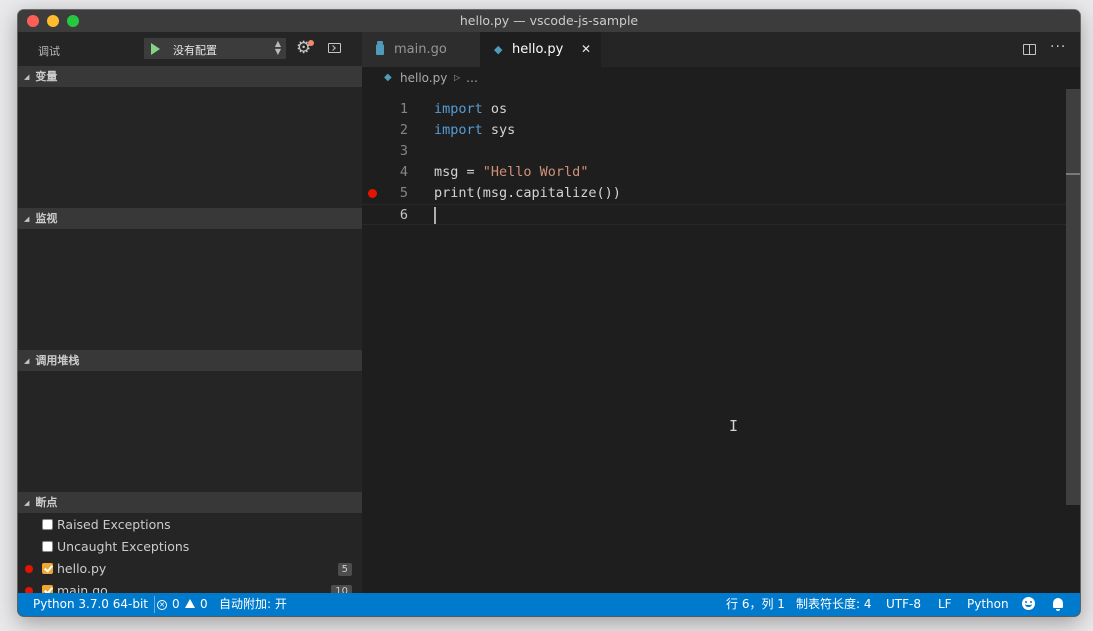 The height and width of the screenshot is (631, 1093). I want to click on section-callstack-label: 调用堆栈, so click(57, 360).